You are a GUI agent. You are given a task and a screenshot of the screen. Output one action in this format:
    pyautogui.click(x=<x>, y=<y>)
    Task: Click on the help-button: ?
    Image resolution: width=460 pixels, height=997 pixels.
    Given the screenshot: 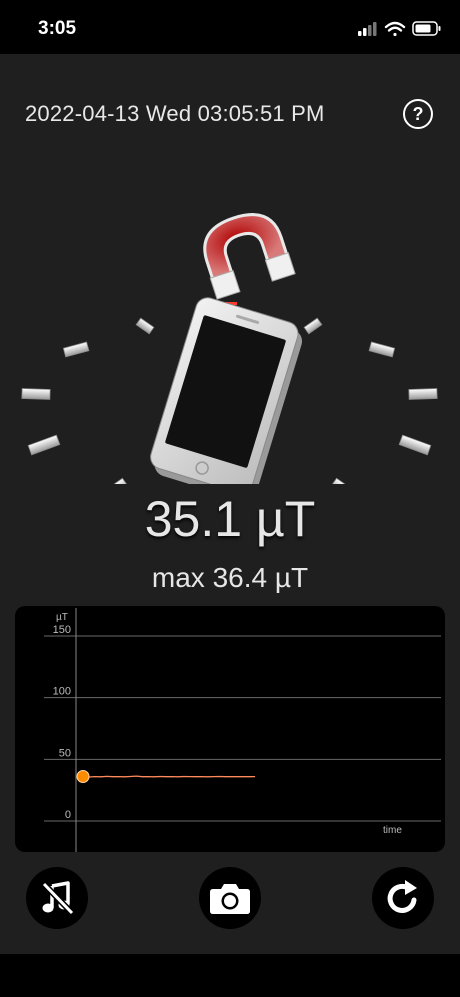 What is the action you would take?
    pyautogui.click(x=418, y=114)
    